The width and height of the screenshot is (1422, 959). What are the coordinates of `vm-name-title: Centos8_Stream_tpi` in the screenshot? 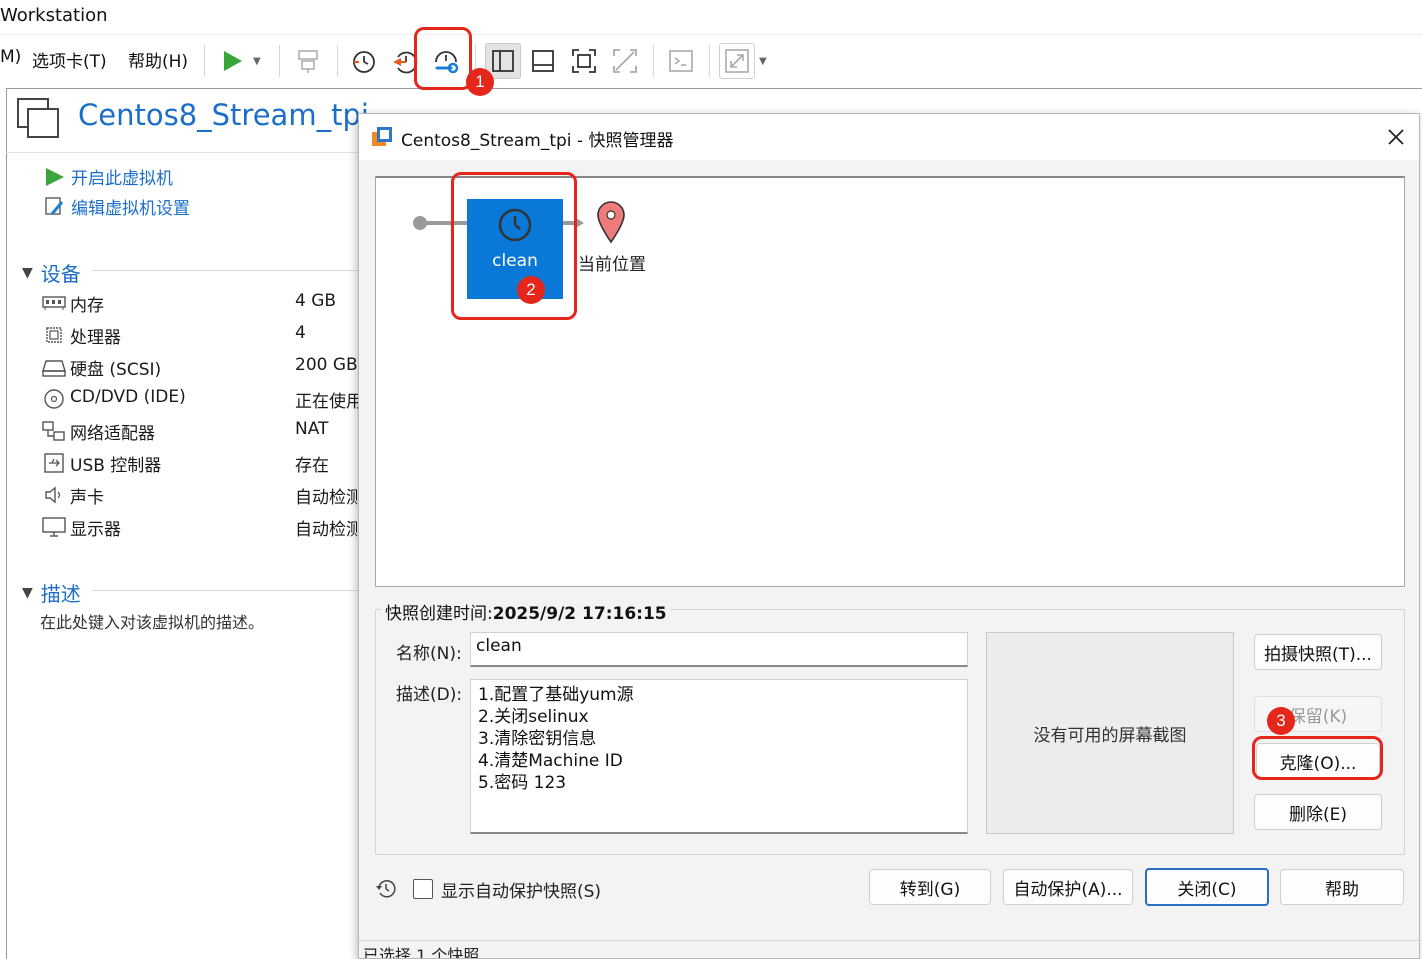 It's located at (223, 115).